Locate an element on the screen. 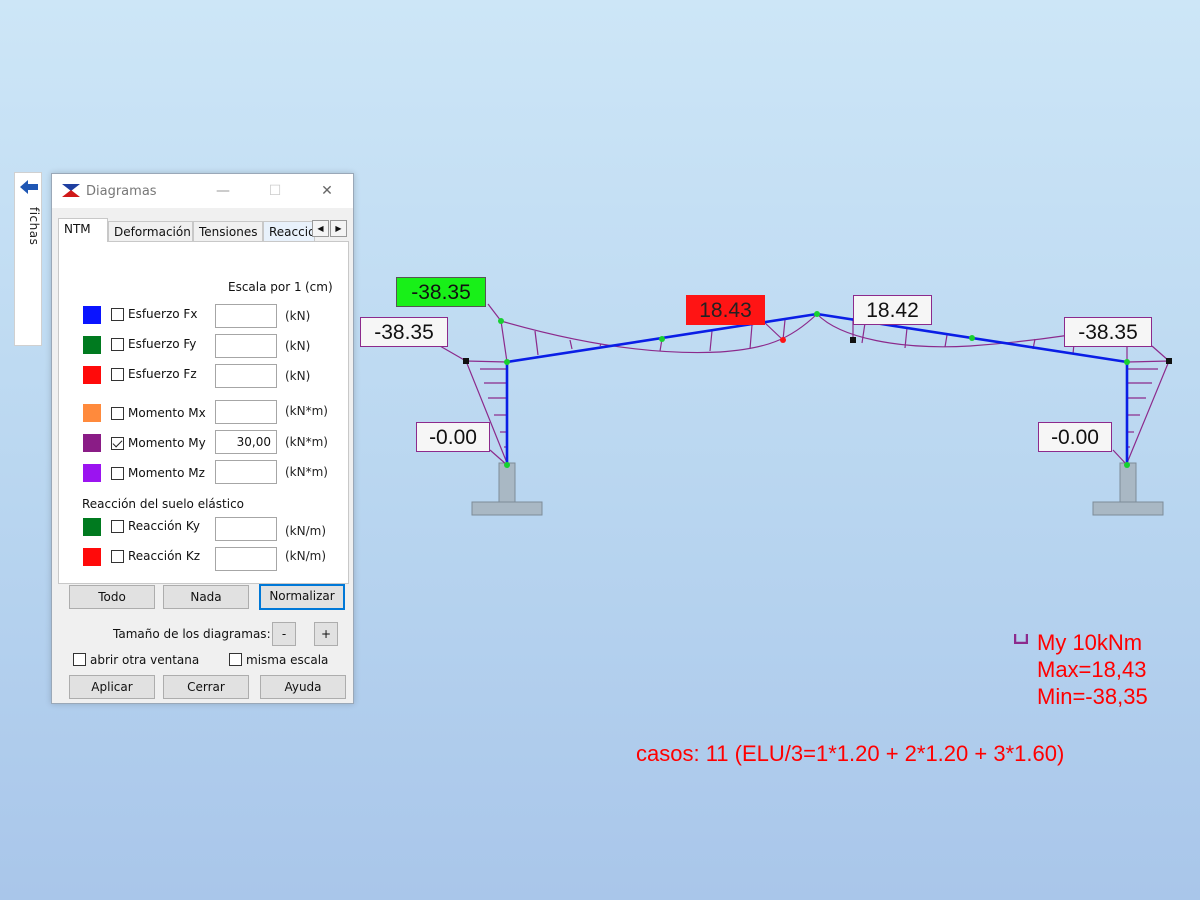  kz-scale-input is located at coordinates (246, 559).